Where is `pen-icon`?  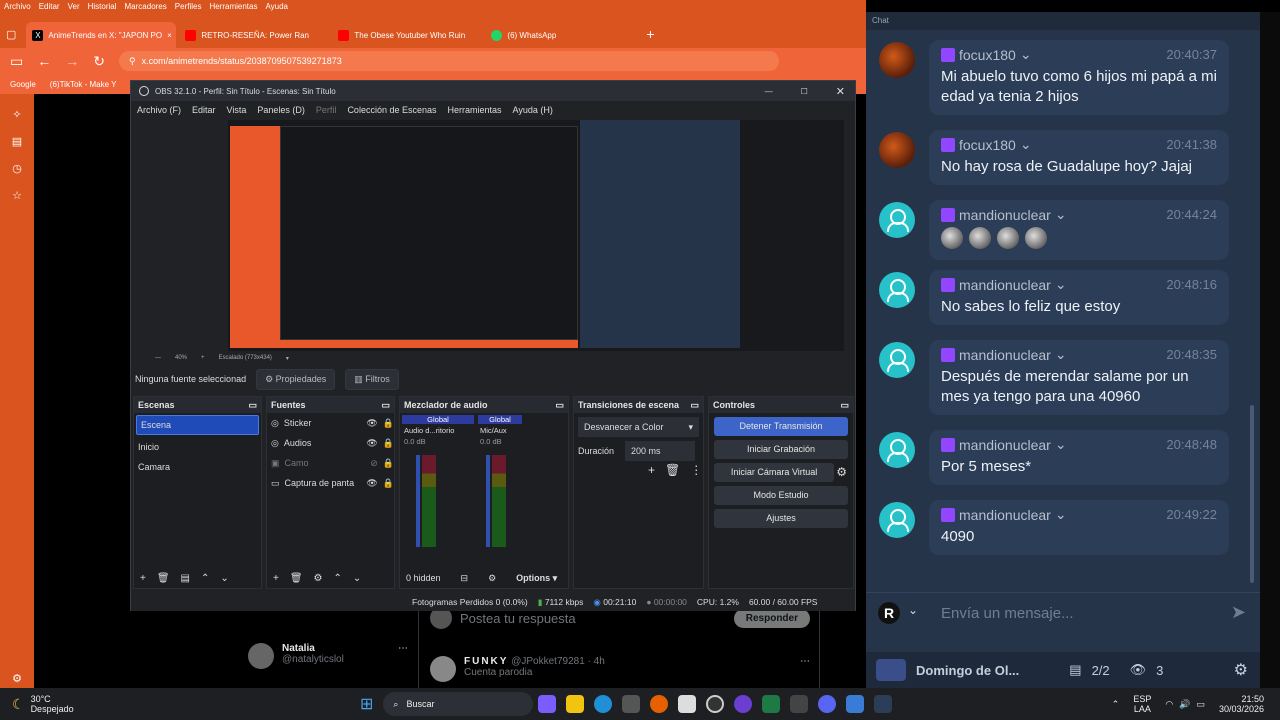 pen-icon is located at coordinates (799, 704).